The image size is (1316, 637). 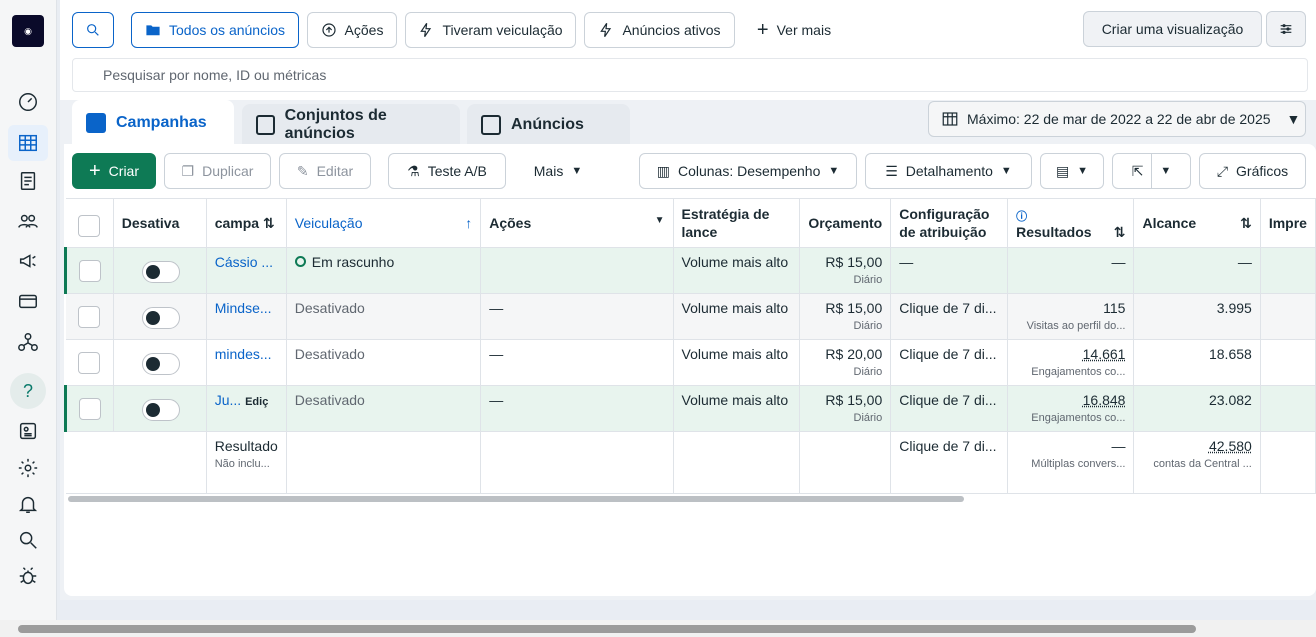 I want to click on pages-icon, so click(x=28, y=181).